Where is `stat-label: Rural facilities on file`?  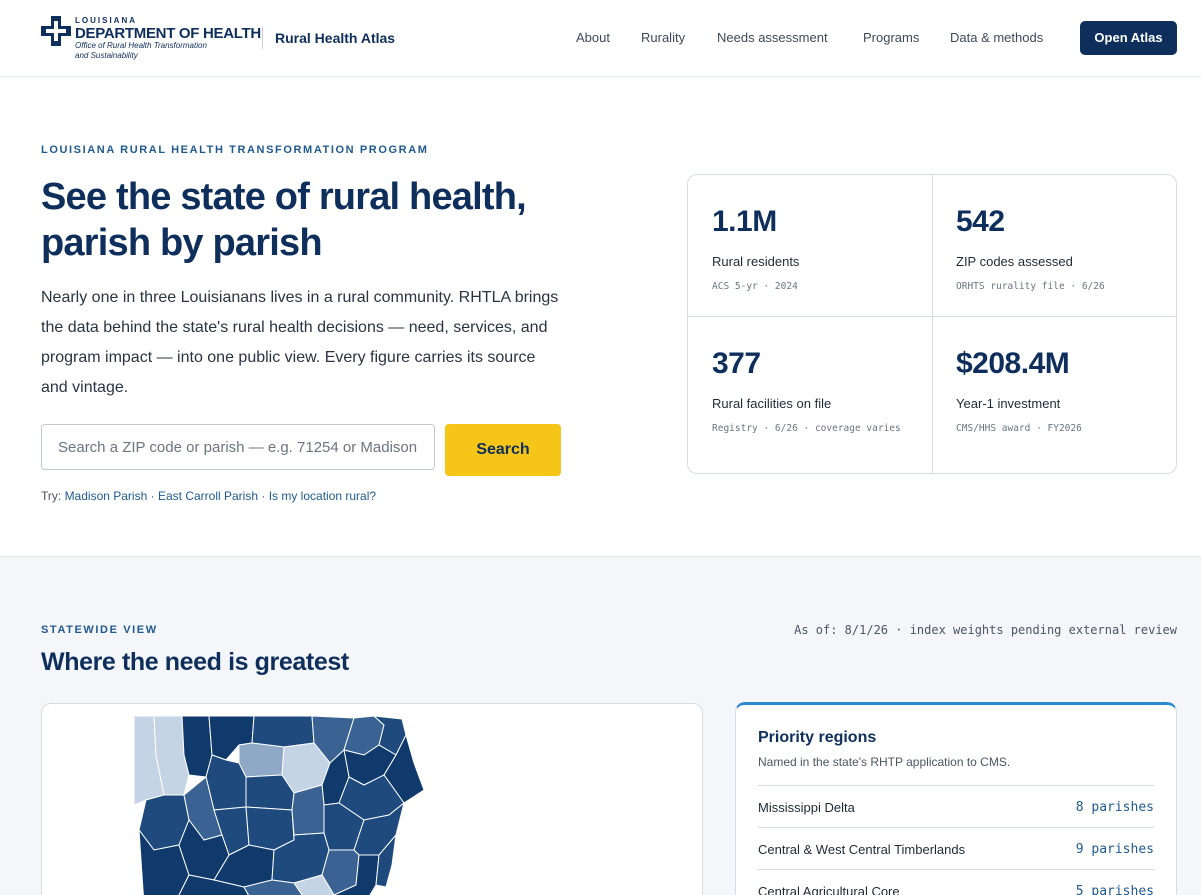
stat-label: Rural facilities on file is located at coordinates (772, 403).